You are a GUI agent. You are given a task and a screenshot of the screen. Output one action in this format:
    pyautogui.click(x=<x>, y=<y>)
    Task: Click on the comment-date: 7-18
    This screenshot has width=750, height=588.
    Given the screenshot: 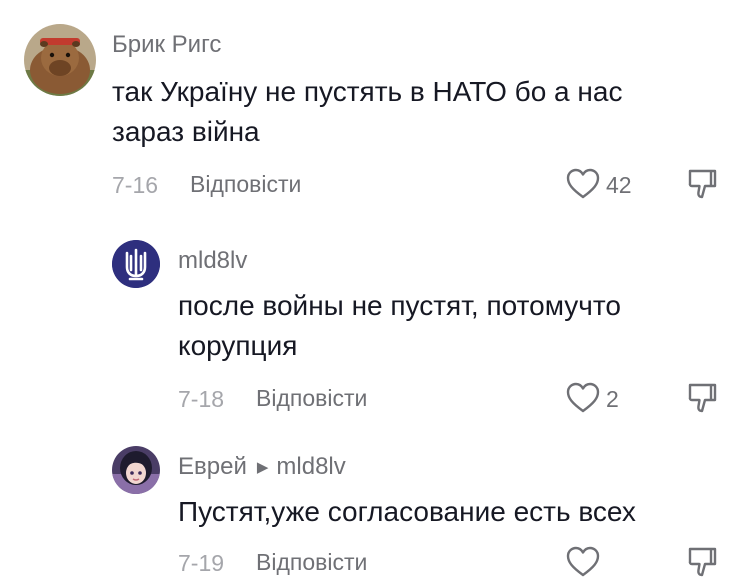 What is the action you would take?
    pyautogui.click(x=201, y=399)
    